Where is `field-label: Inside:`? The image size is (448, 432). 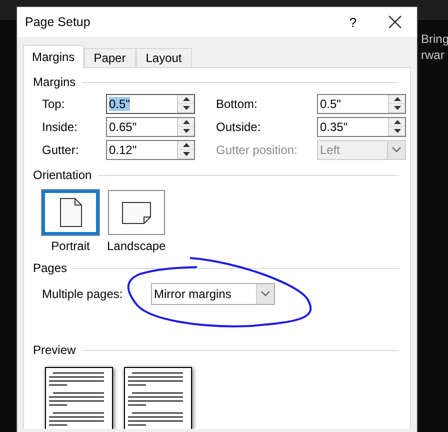
field-label: Inside: is located at coordinates (60, 127).